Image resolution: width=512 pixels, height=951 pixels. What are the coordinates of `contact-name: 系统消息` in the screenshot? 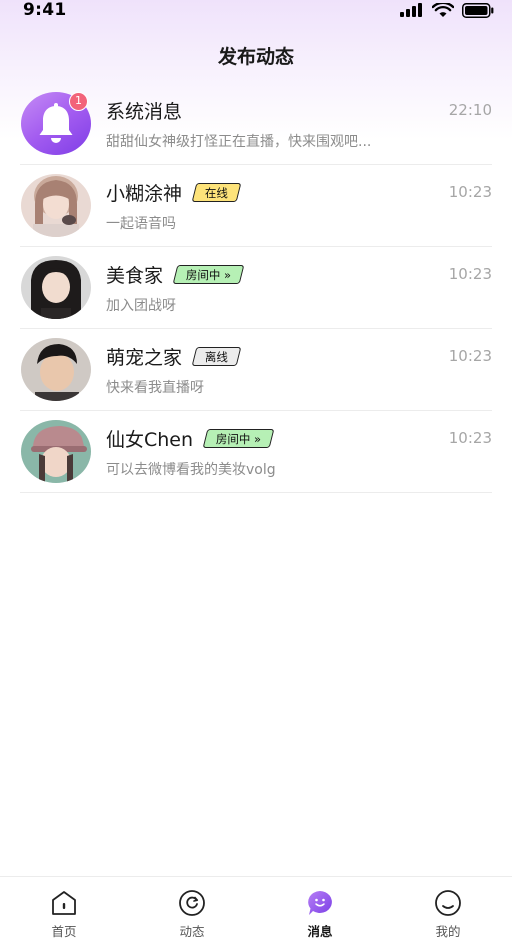 It's located at (144, 112).